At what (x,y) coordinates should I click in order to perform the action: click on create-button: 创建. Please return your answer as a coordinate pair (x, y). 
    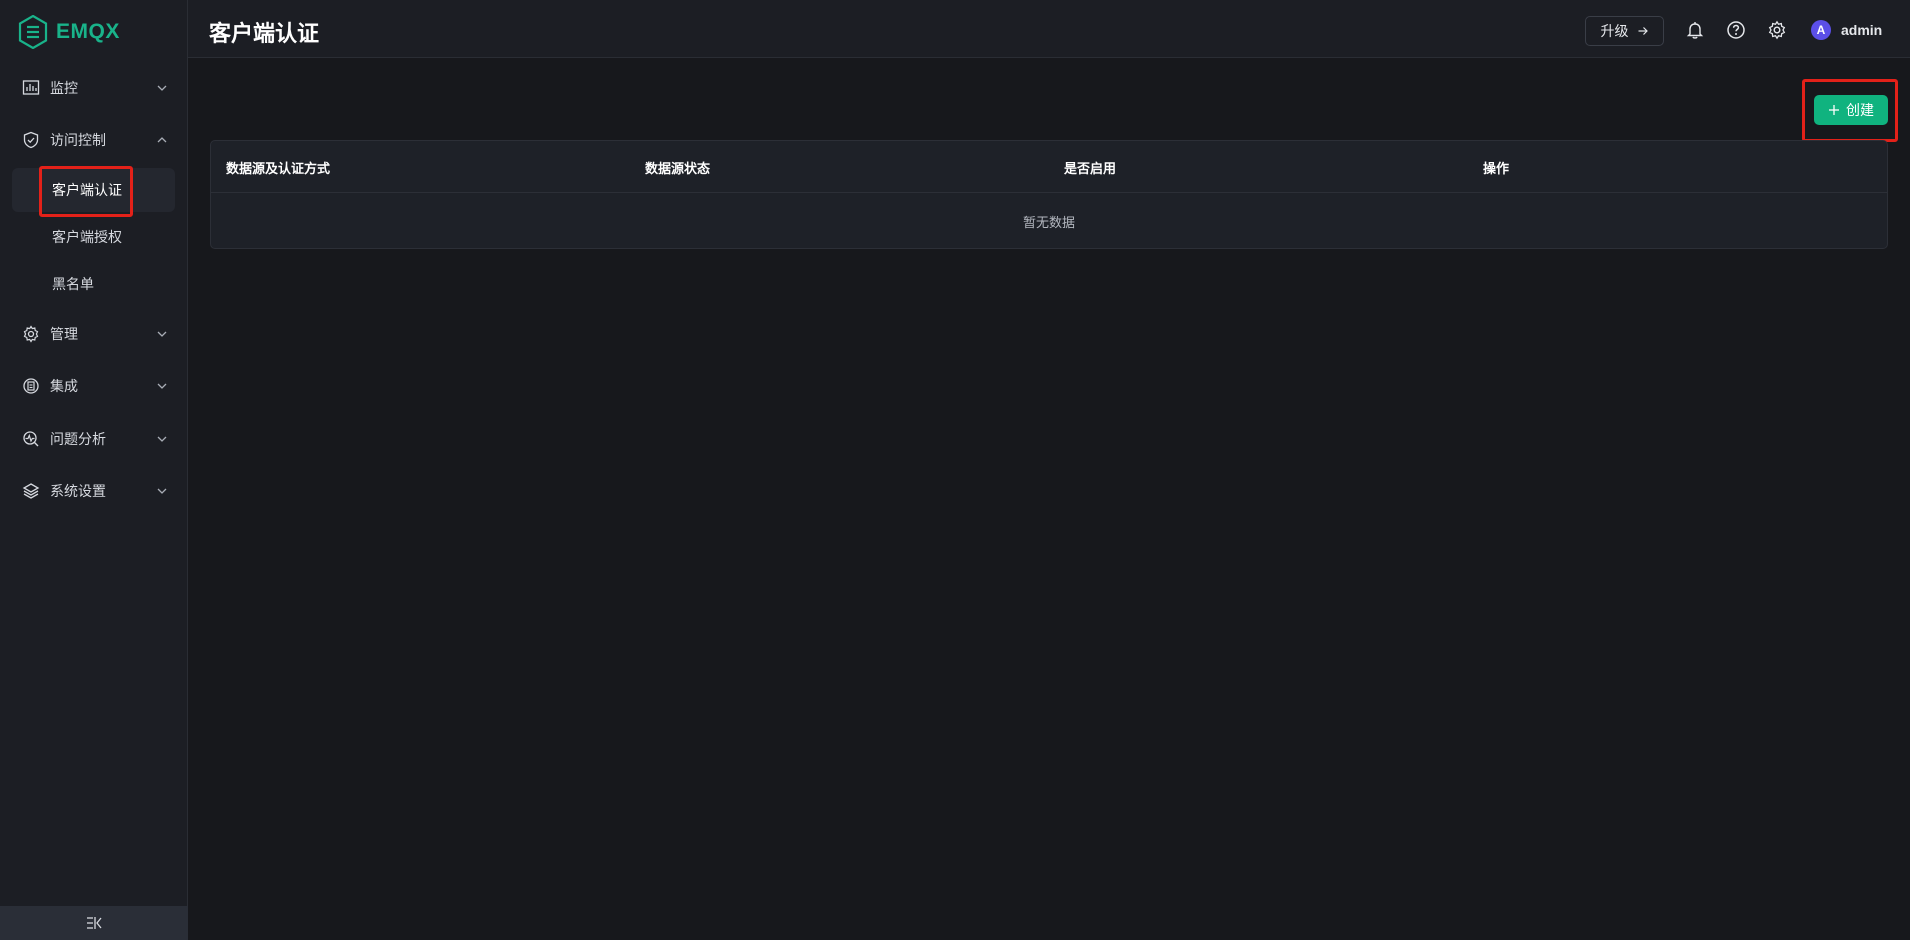
    Looking at the image, I should click on (1851, 110).